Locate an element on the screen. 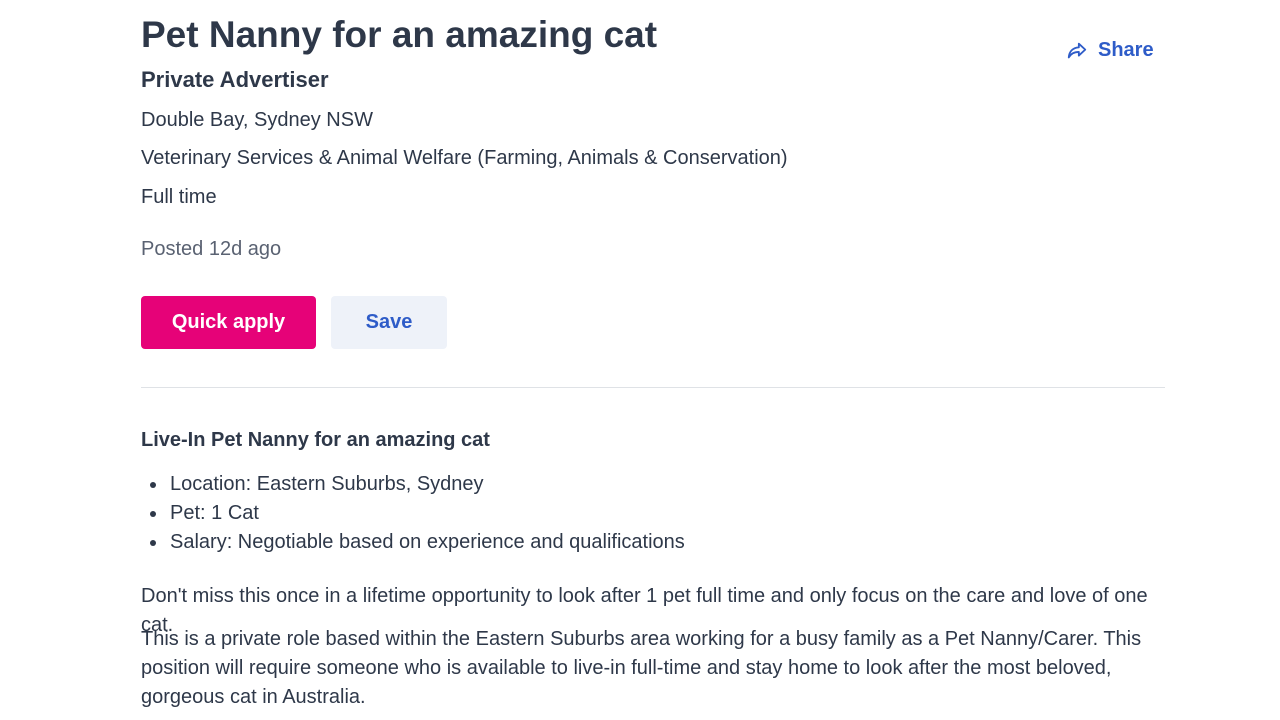 This screenshot has height=720, width=1280. share-button: Share is located at coordinates (1110, 50).